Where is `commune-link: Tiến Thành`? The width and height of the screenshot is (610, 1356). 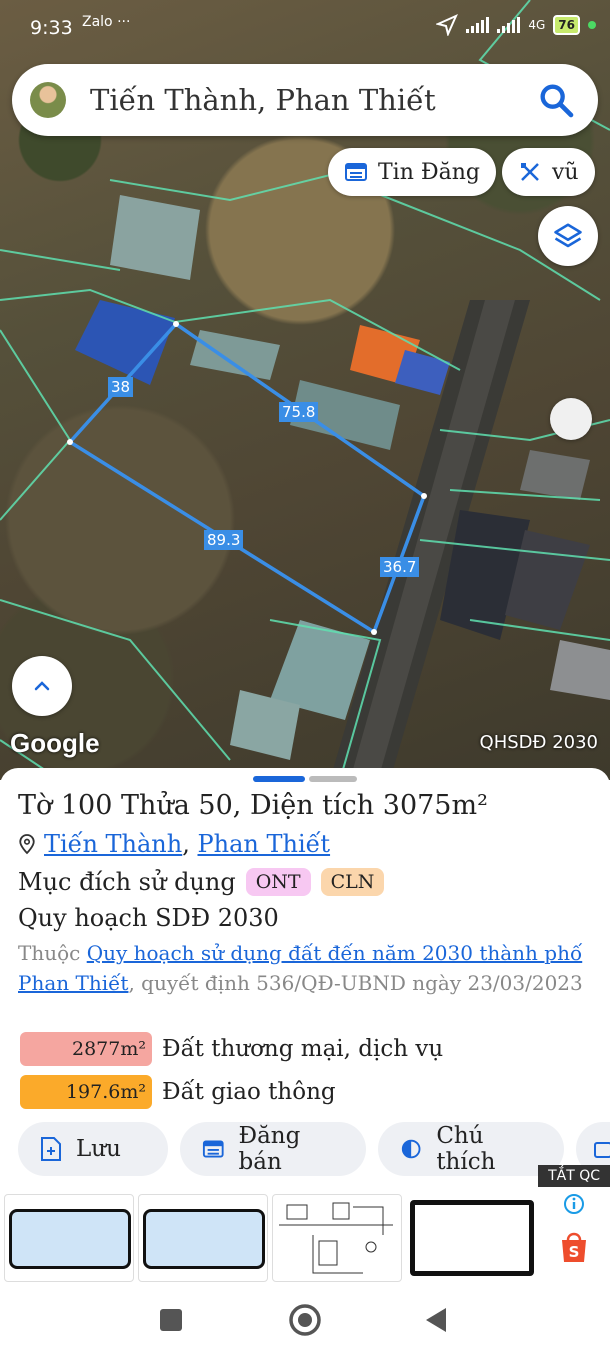
commune-link: Tiến Thành is located at coordinates (113, 844).